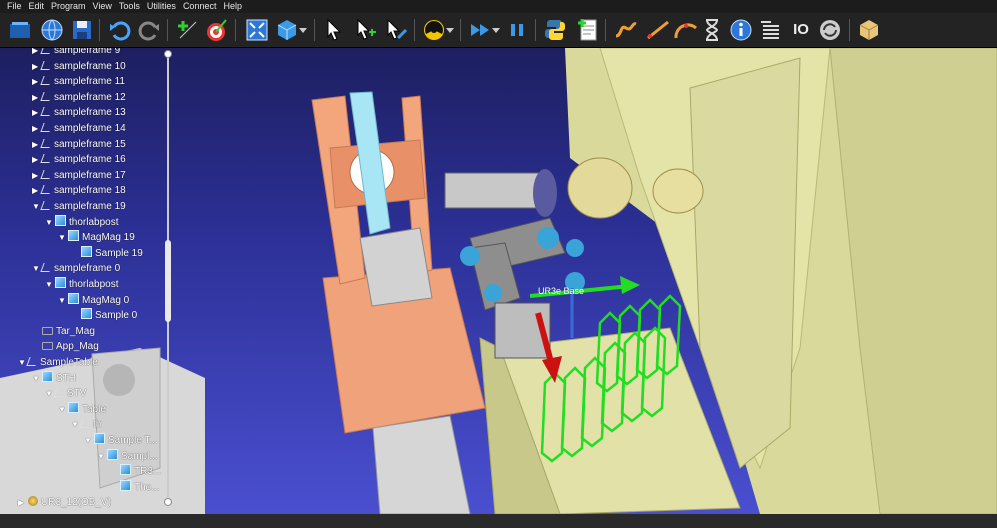 The height and width of the screenshot is (528, 997). What do you see at coordinates (23, 502) in the screenshot?
I see `expand-arrow-icon: ▶` at bounding box center [23, 502].